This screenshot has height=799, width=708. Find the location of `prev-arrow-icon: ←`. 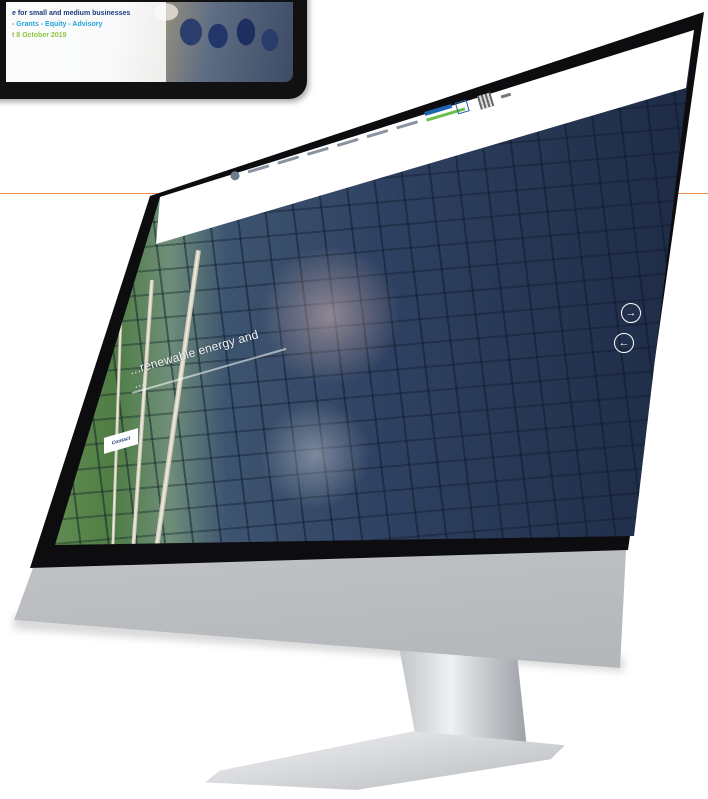

prev-arrow-icon: ← is located at coordinates (624, 343).